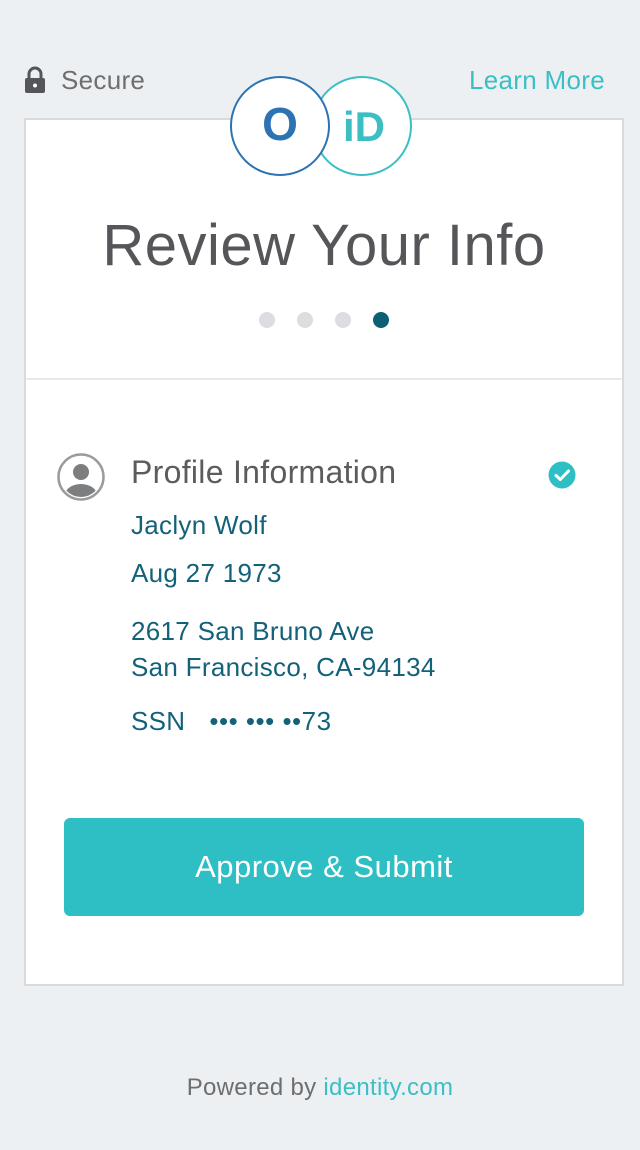  What do you see at coordinates (381, 320) in the screenshot?
I see `step-dot-4-active` at bounding box center [381, 320].